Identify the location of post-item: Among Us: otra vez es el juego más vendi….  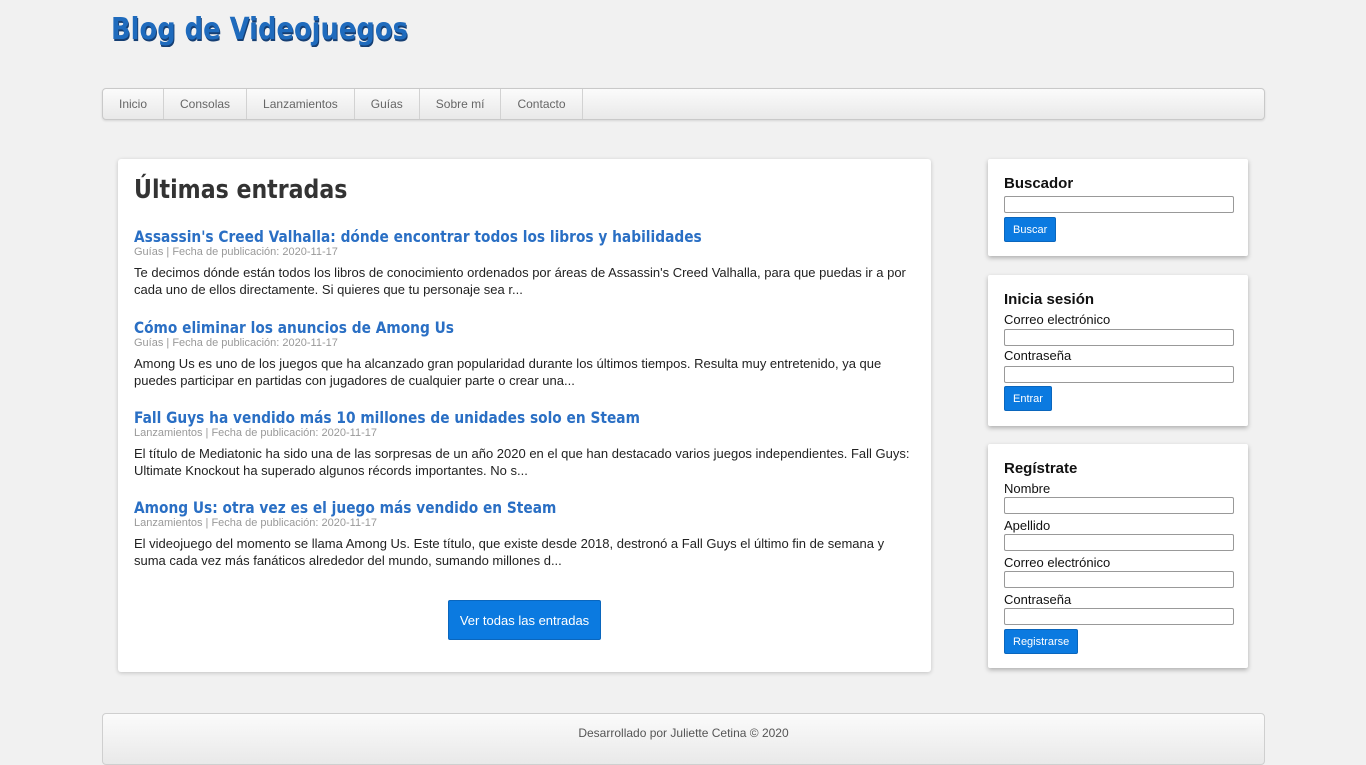
(524, 533).